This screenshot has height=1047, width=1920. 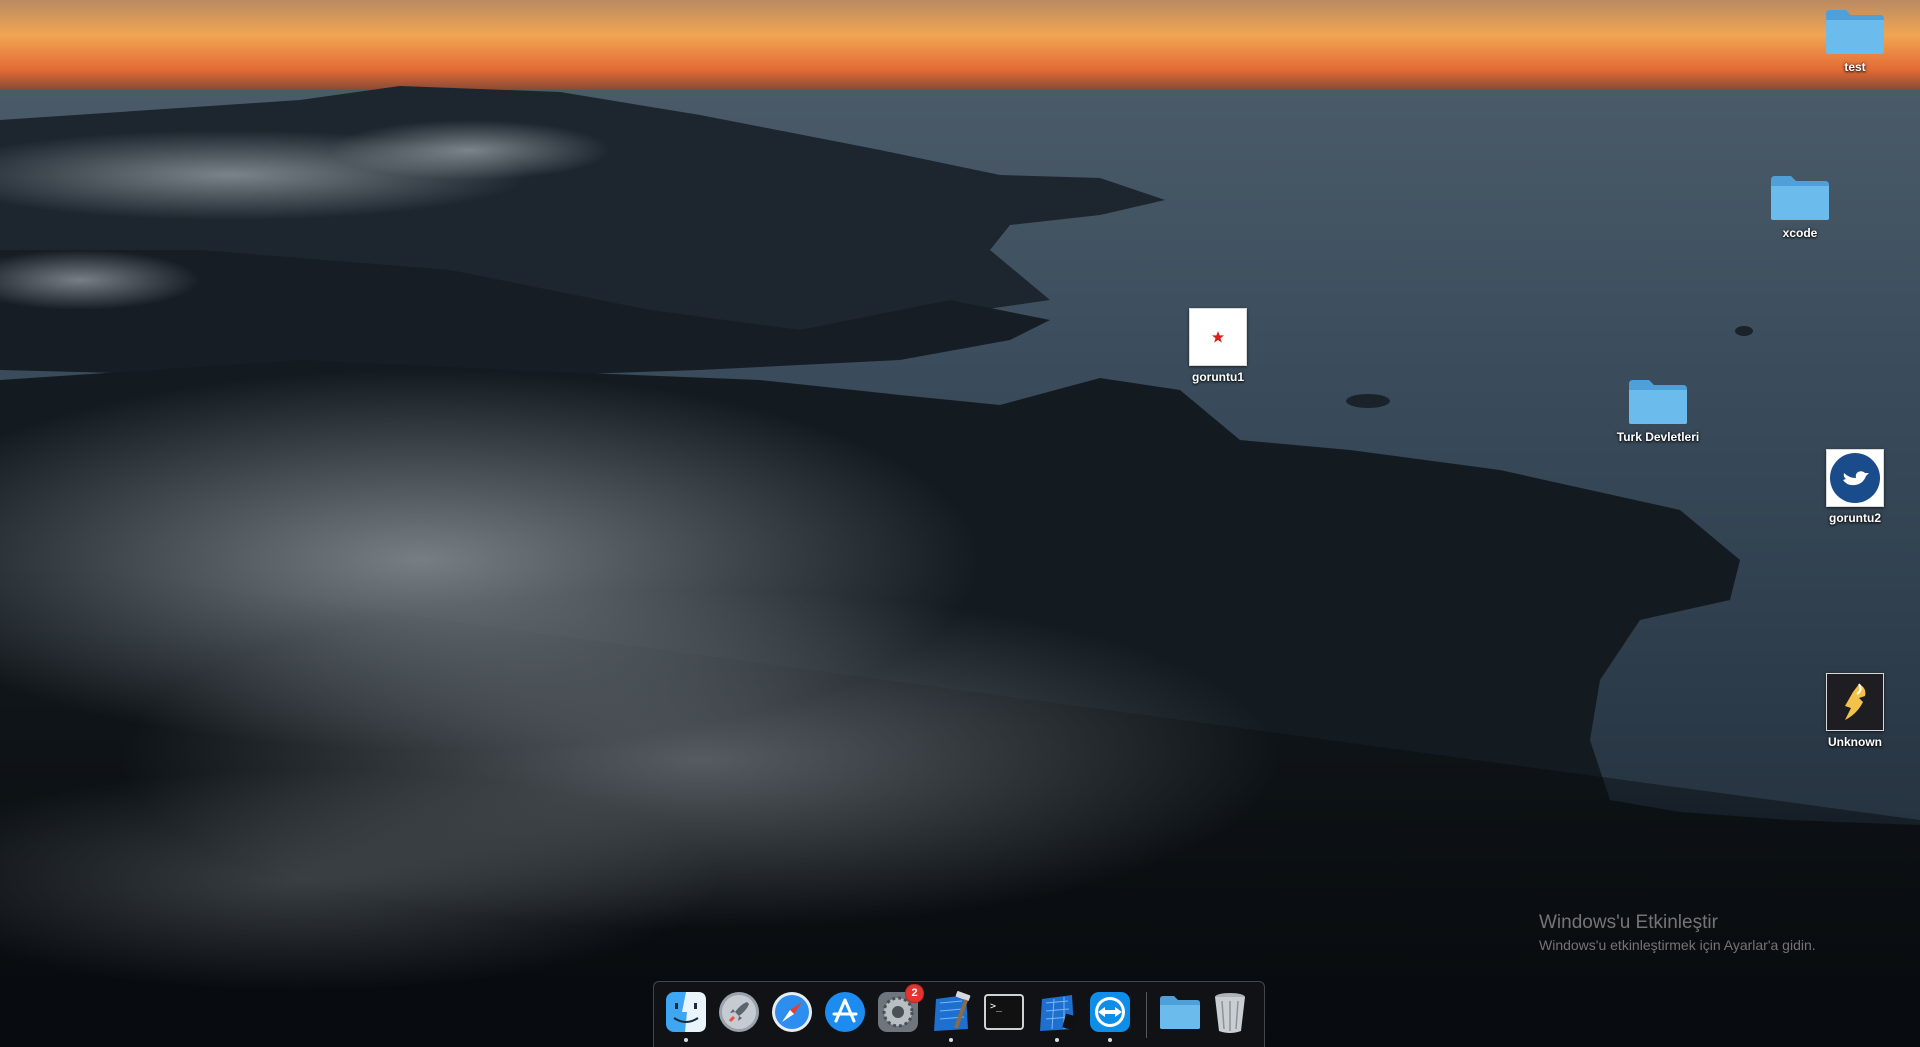 I want to click on trash-icon, so click(x=1230, y=1013).